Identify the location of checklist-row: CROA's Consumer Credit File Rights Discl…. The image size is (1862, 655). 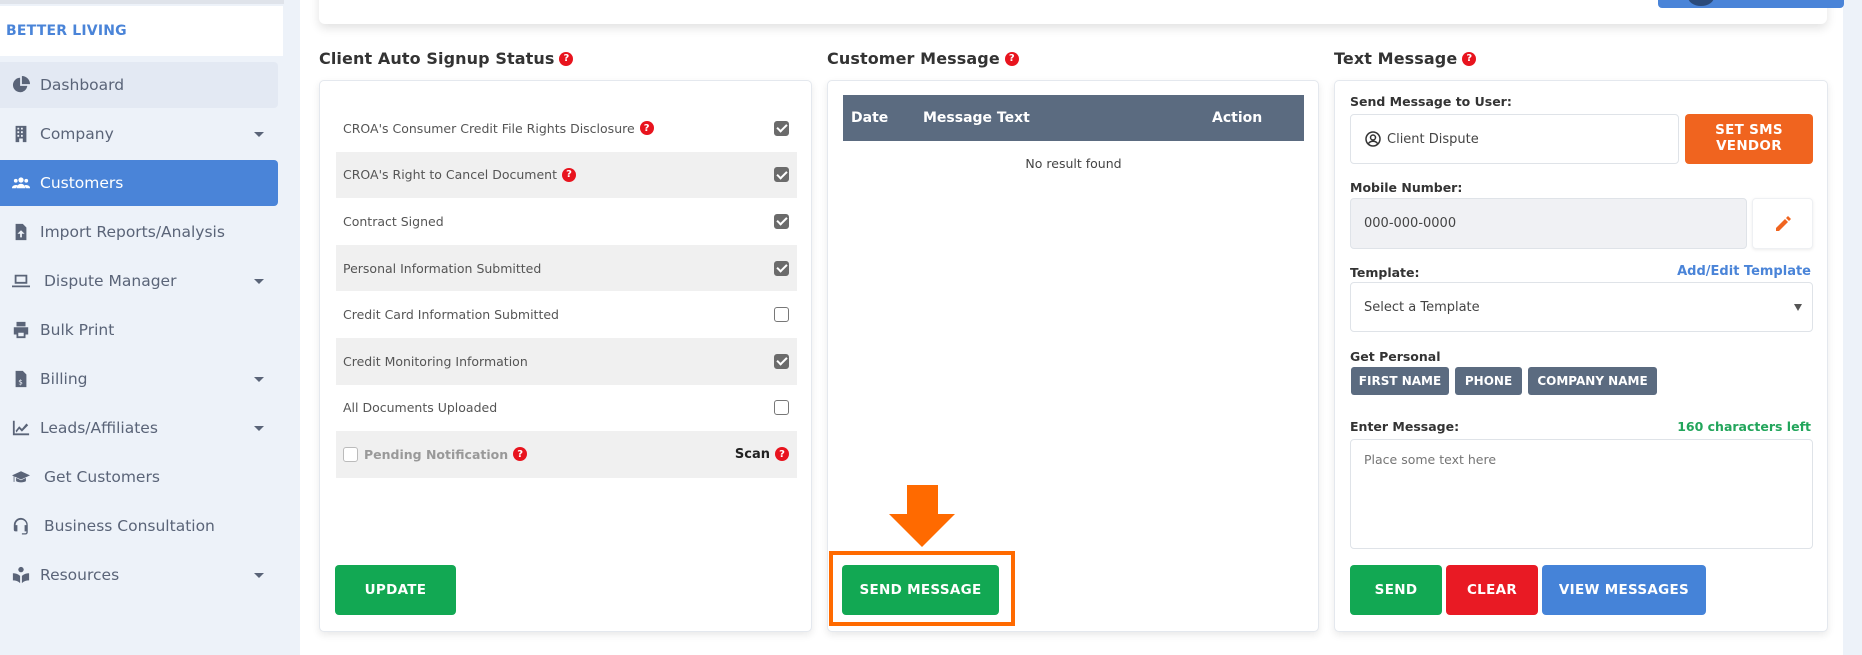
(566, 128).